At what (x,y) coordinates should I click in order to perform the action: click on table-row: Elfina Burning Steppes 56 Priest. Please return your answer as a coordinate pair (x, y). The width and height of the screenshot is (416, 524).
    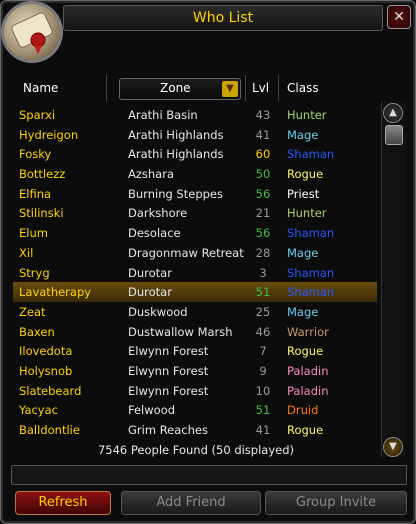
    Looking at the image, I should click on (195, 194).